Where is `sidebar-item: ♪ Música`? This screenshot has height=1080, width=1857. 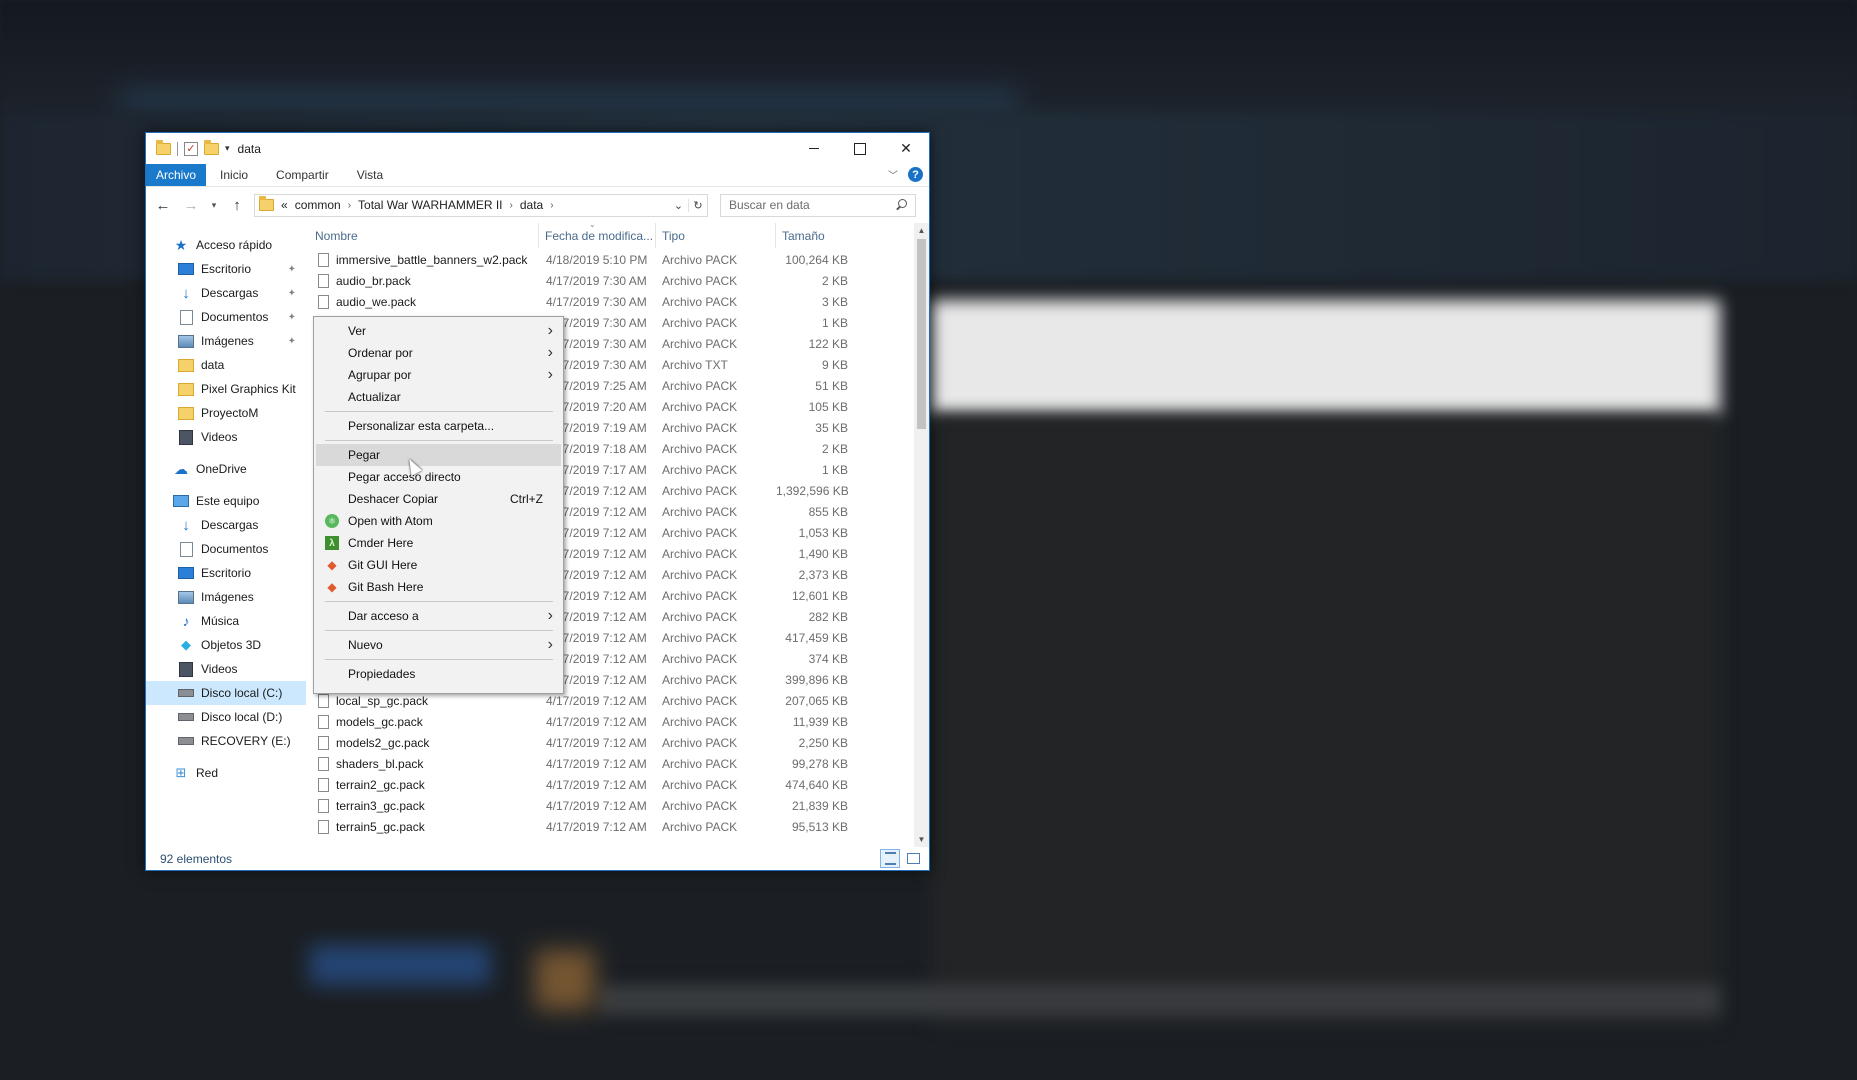
sidebar-item: ♪ Música is located at coordinates (226, 621).